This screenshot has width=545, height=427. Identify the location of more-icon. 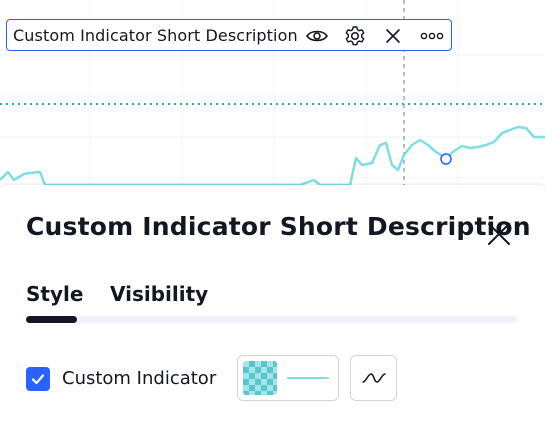
(432, 36).